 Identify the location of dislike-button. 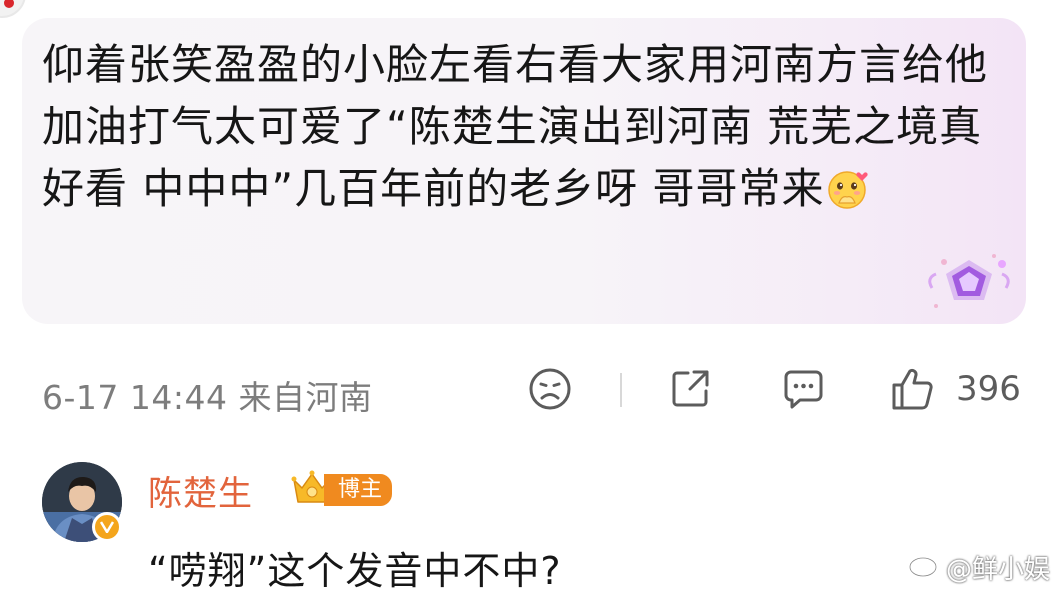
(550, 389).